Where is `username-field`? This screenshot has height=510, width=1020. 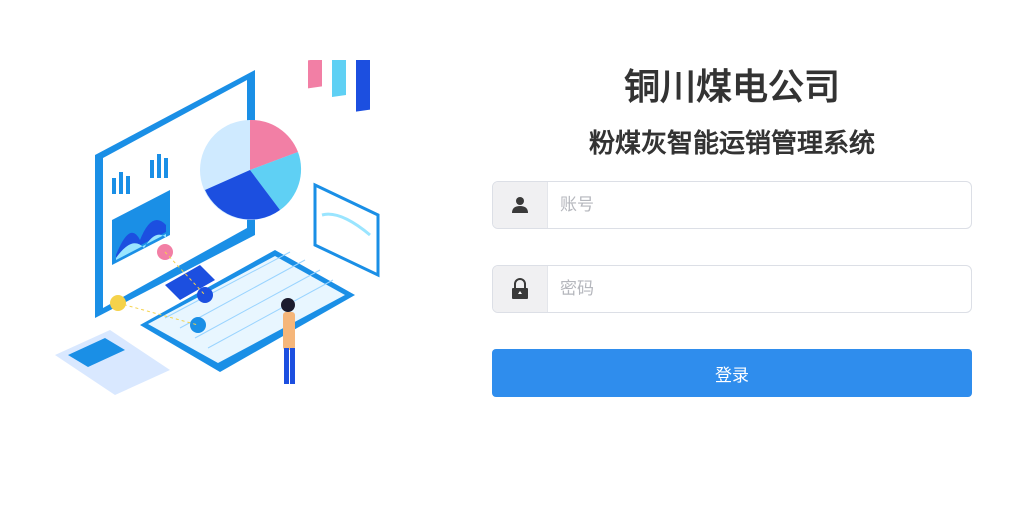 username-field is located at coordinates (732, 205).